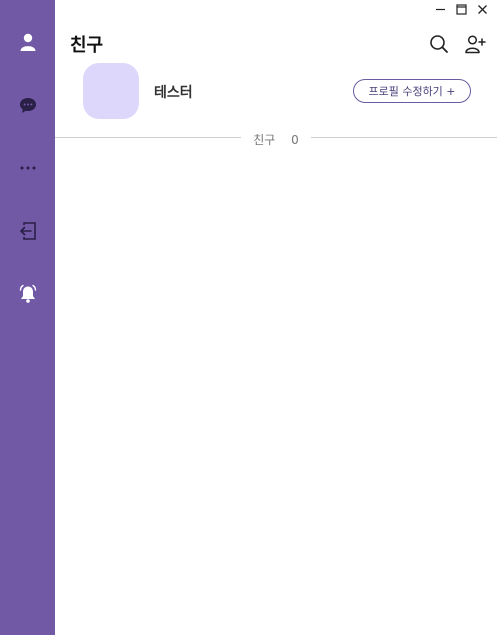 Image resolution: width=497 pixels, height=635 pixels. What do you see at coordinates (27, 317) in the screenshot?
I see `sidebar` at bounding box center [27, 317].